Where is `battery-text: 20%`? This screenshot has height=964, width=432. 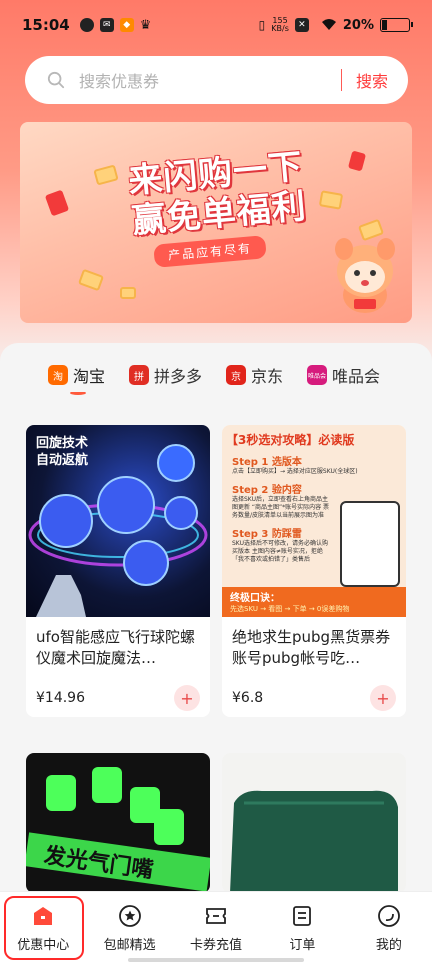 battery-text: 20% is located at coordinates (358, 25).